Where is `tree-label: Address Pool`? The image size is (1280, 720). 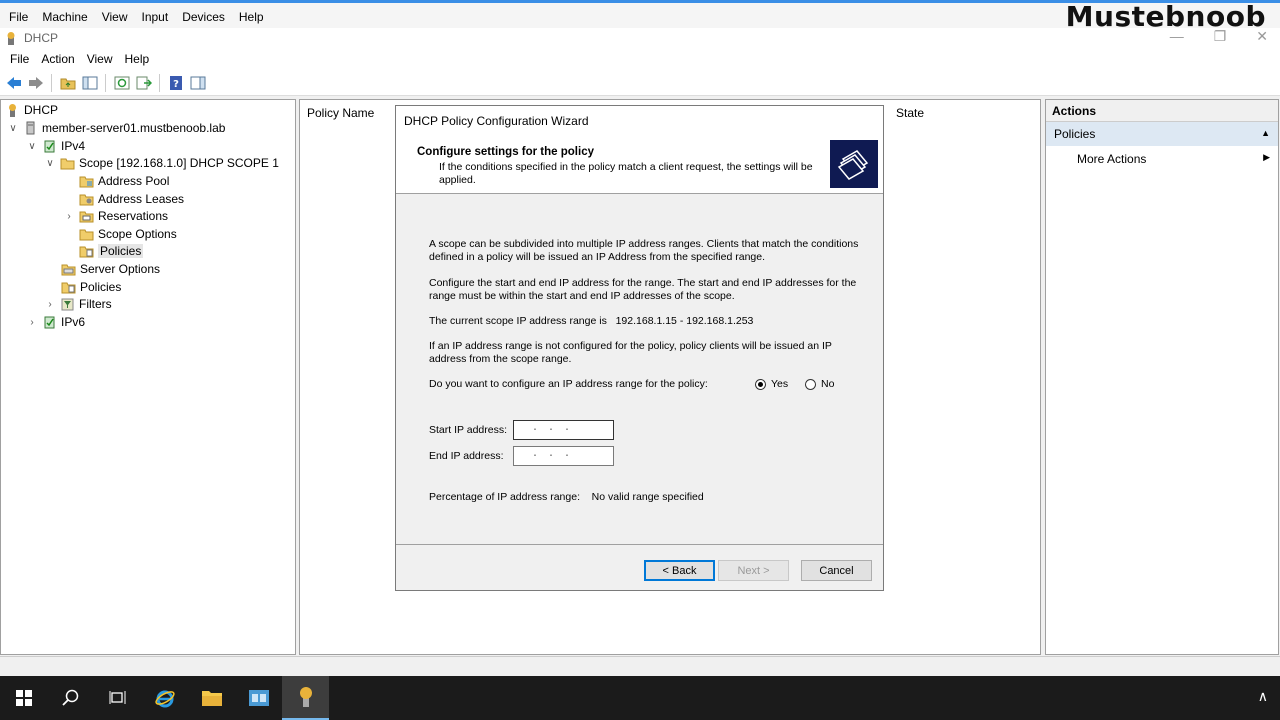 tree-label: Address Pool is located at coordinates (134, 181).